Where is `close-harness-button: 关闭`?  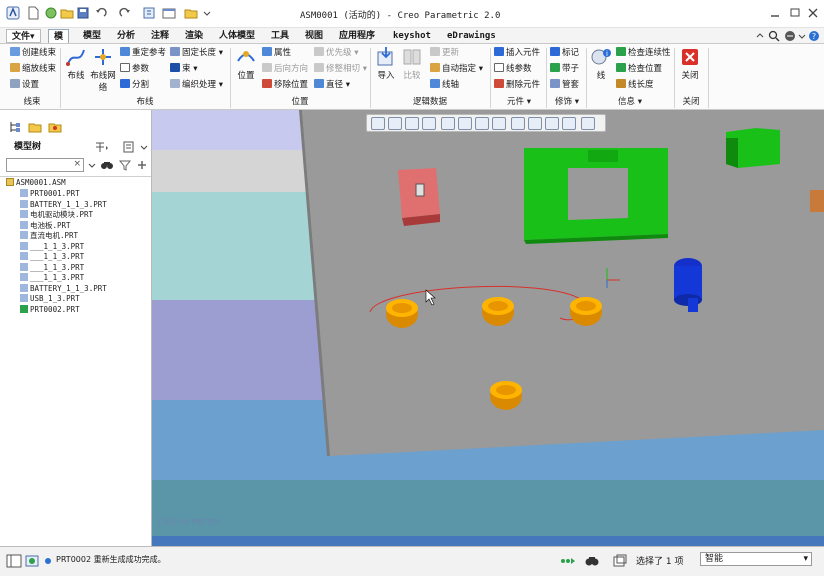
close-harness-button: 关闭 is located at coordinates (690, 64).